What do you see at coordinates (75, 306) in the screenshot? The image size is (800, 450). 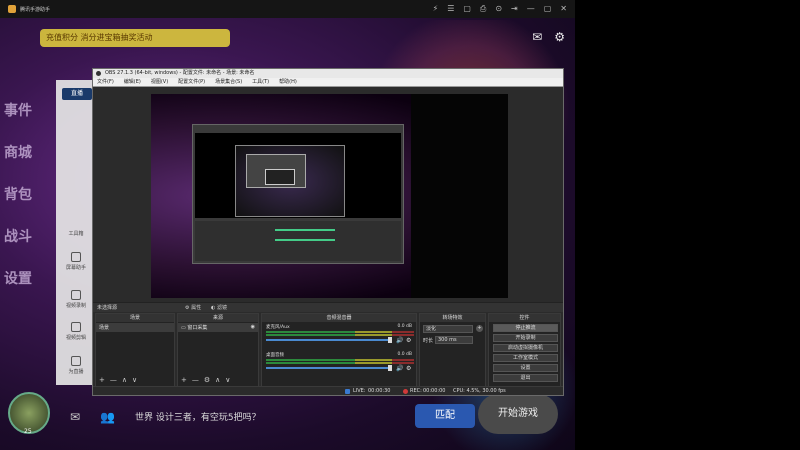 I see `video-record-label: 视频录制` at bounding box center [75, 306].